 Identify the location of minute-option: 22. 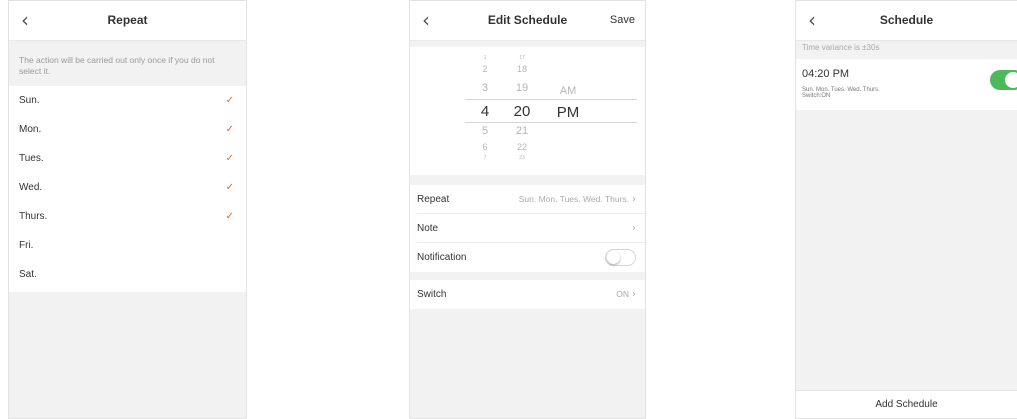
(521, 147).